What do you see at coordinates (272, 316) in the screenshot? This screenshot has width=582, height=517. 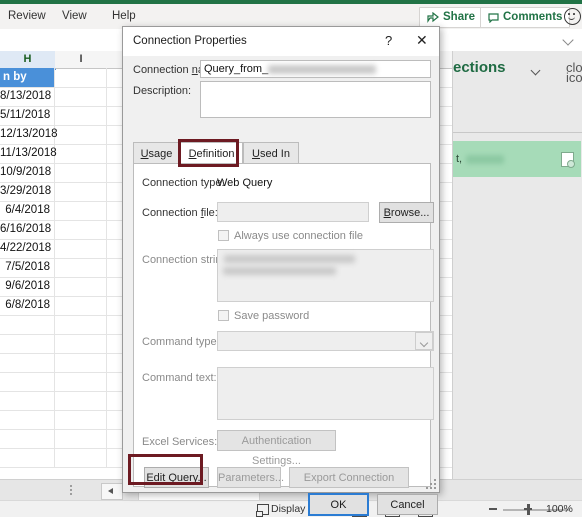 I see `save-password-label: Save password` at bounding box center [272, 316].